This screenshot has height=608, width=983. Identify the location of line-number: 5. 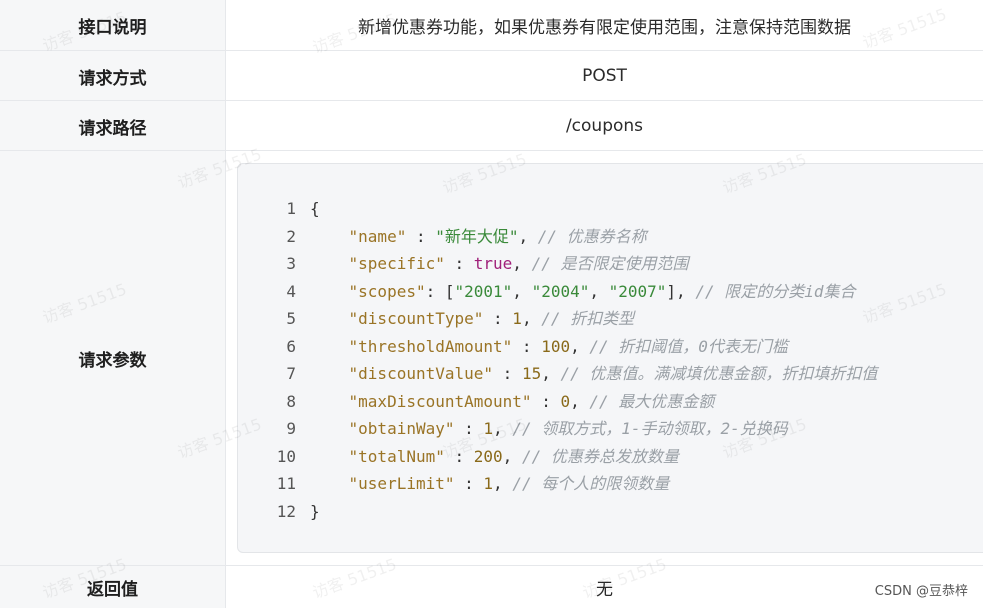
(291, 318).